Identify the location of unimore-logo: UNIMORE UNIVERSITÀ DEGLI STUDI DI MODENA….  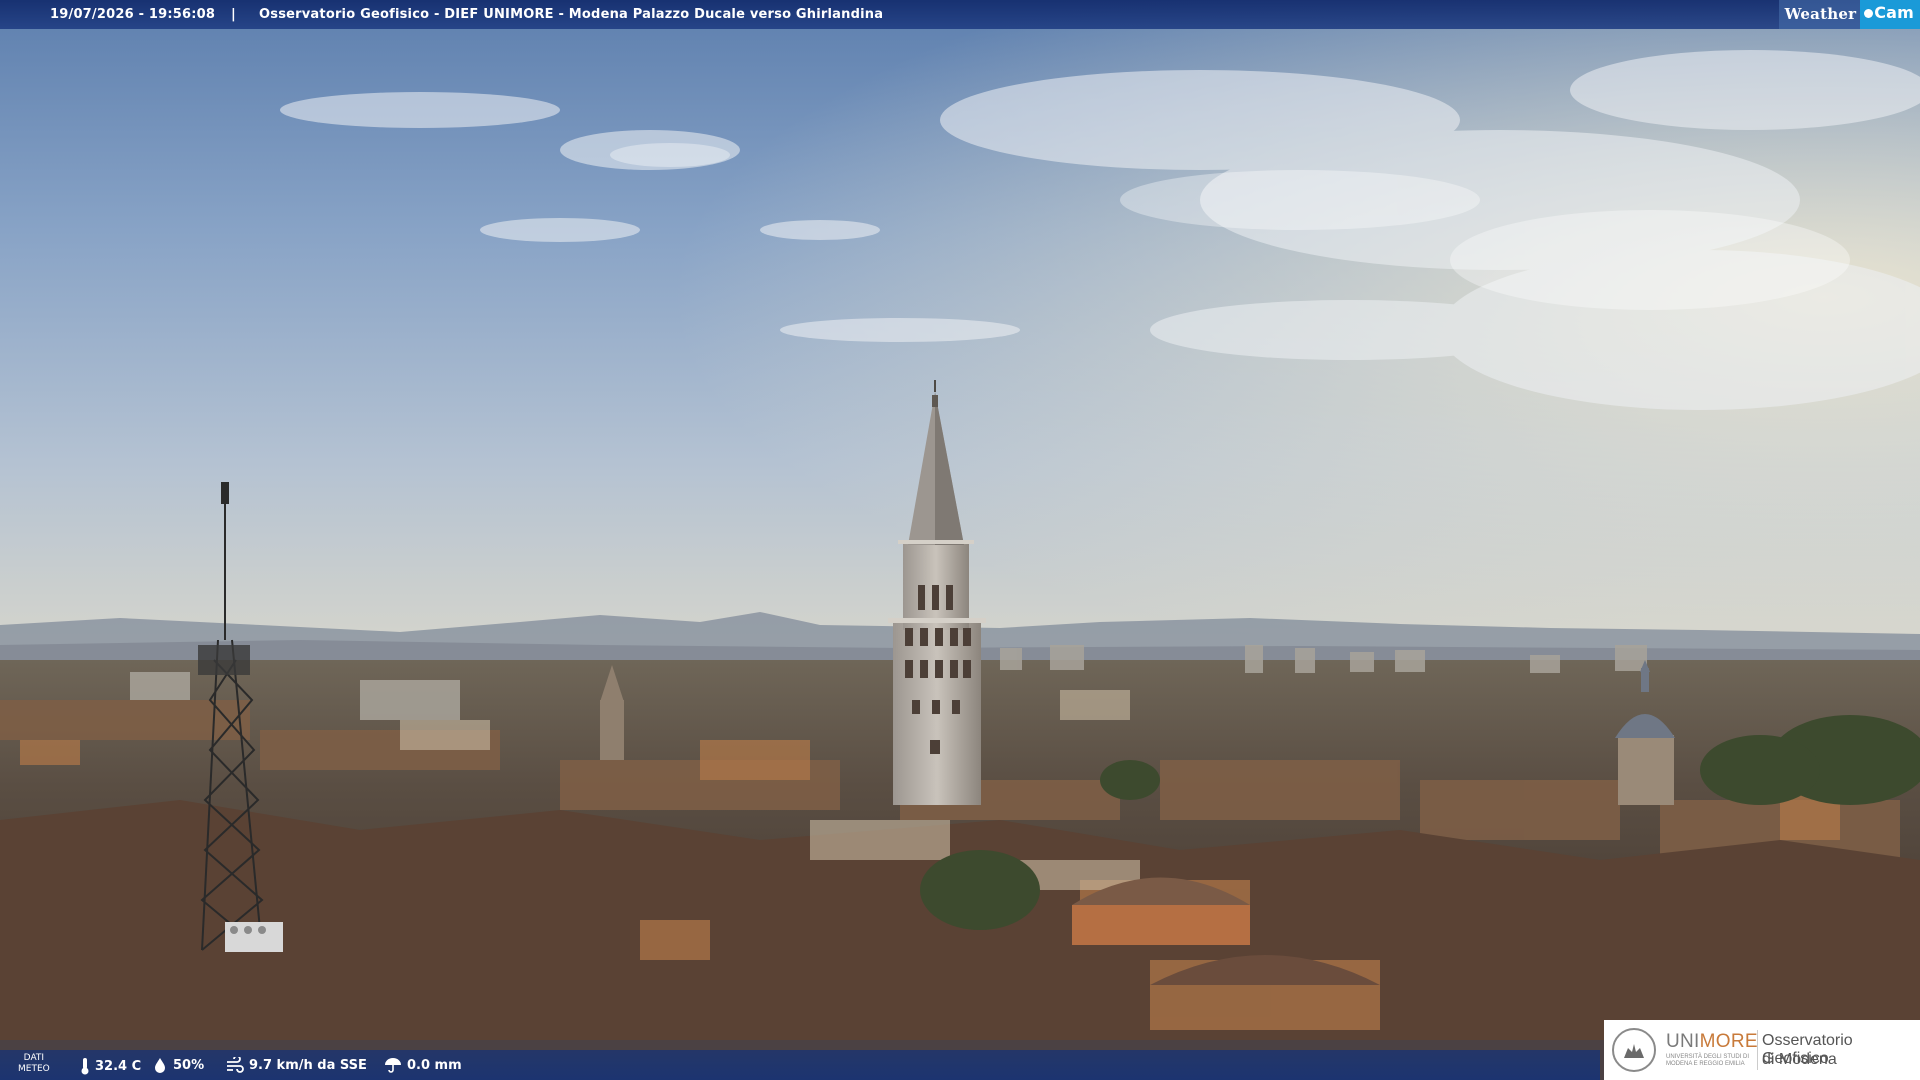
(1762, 1050).